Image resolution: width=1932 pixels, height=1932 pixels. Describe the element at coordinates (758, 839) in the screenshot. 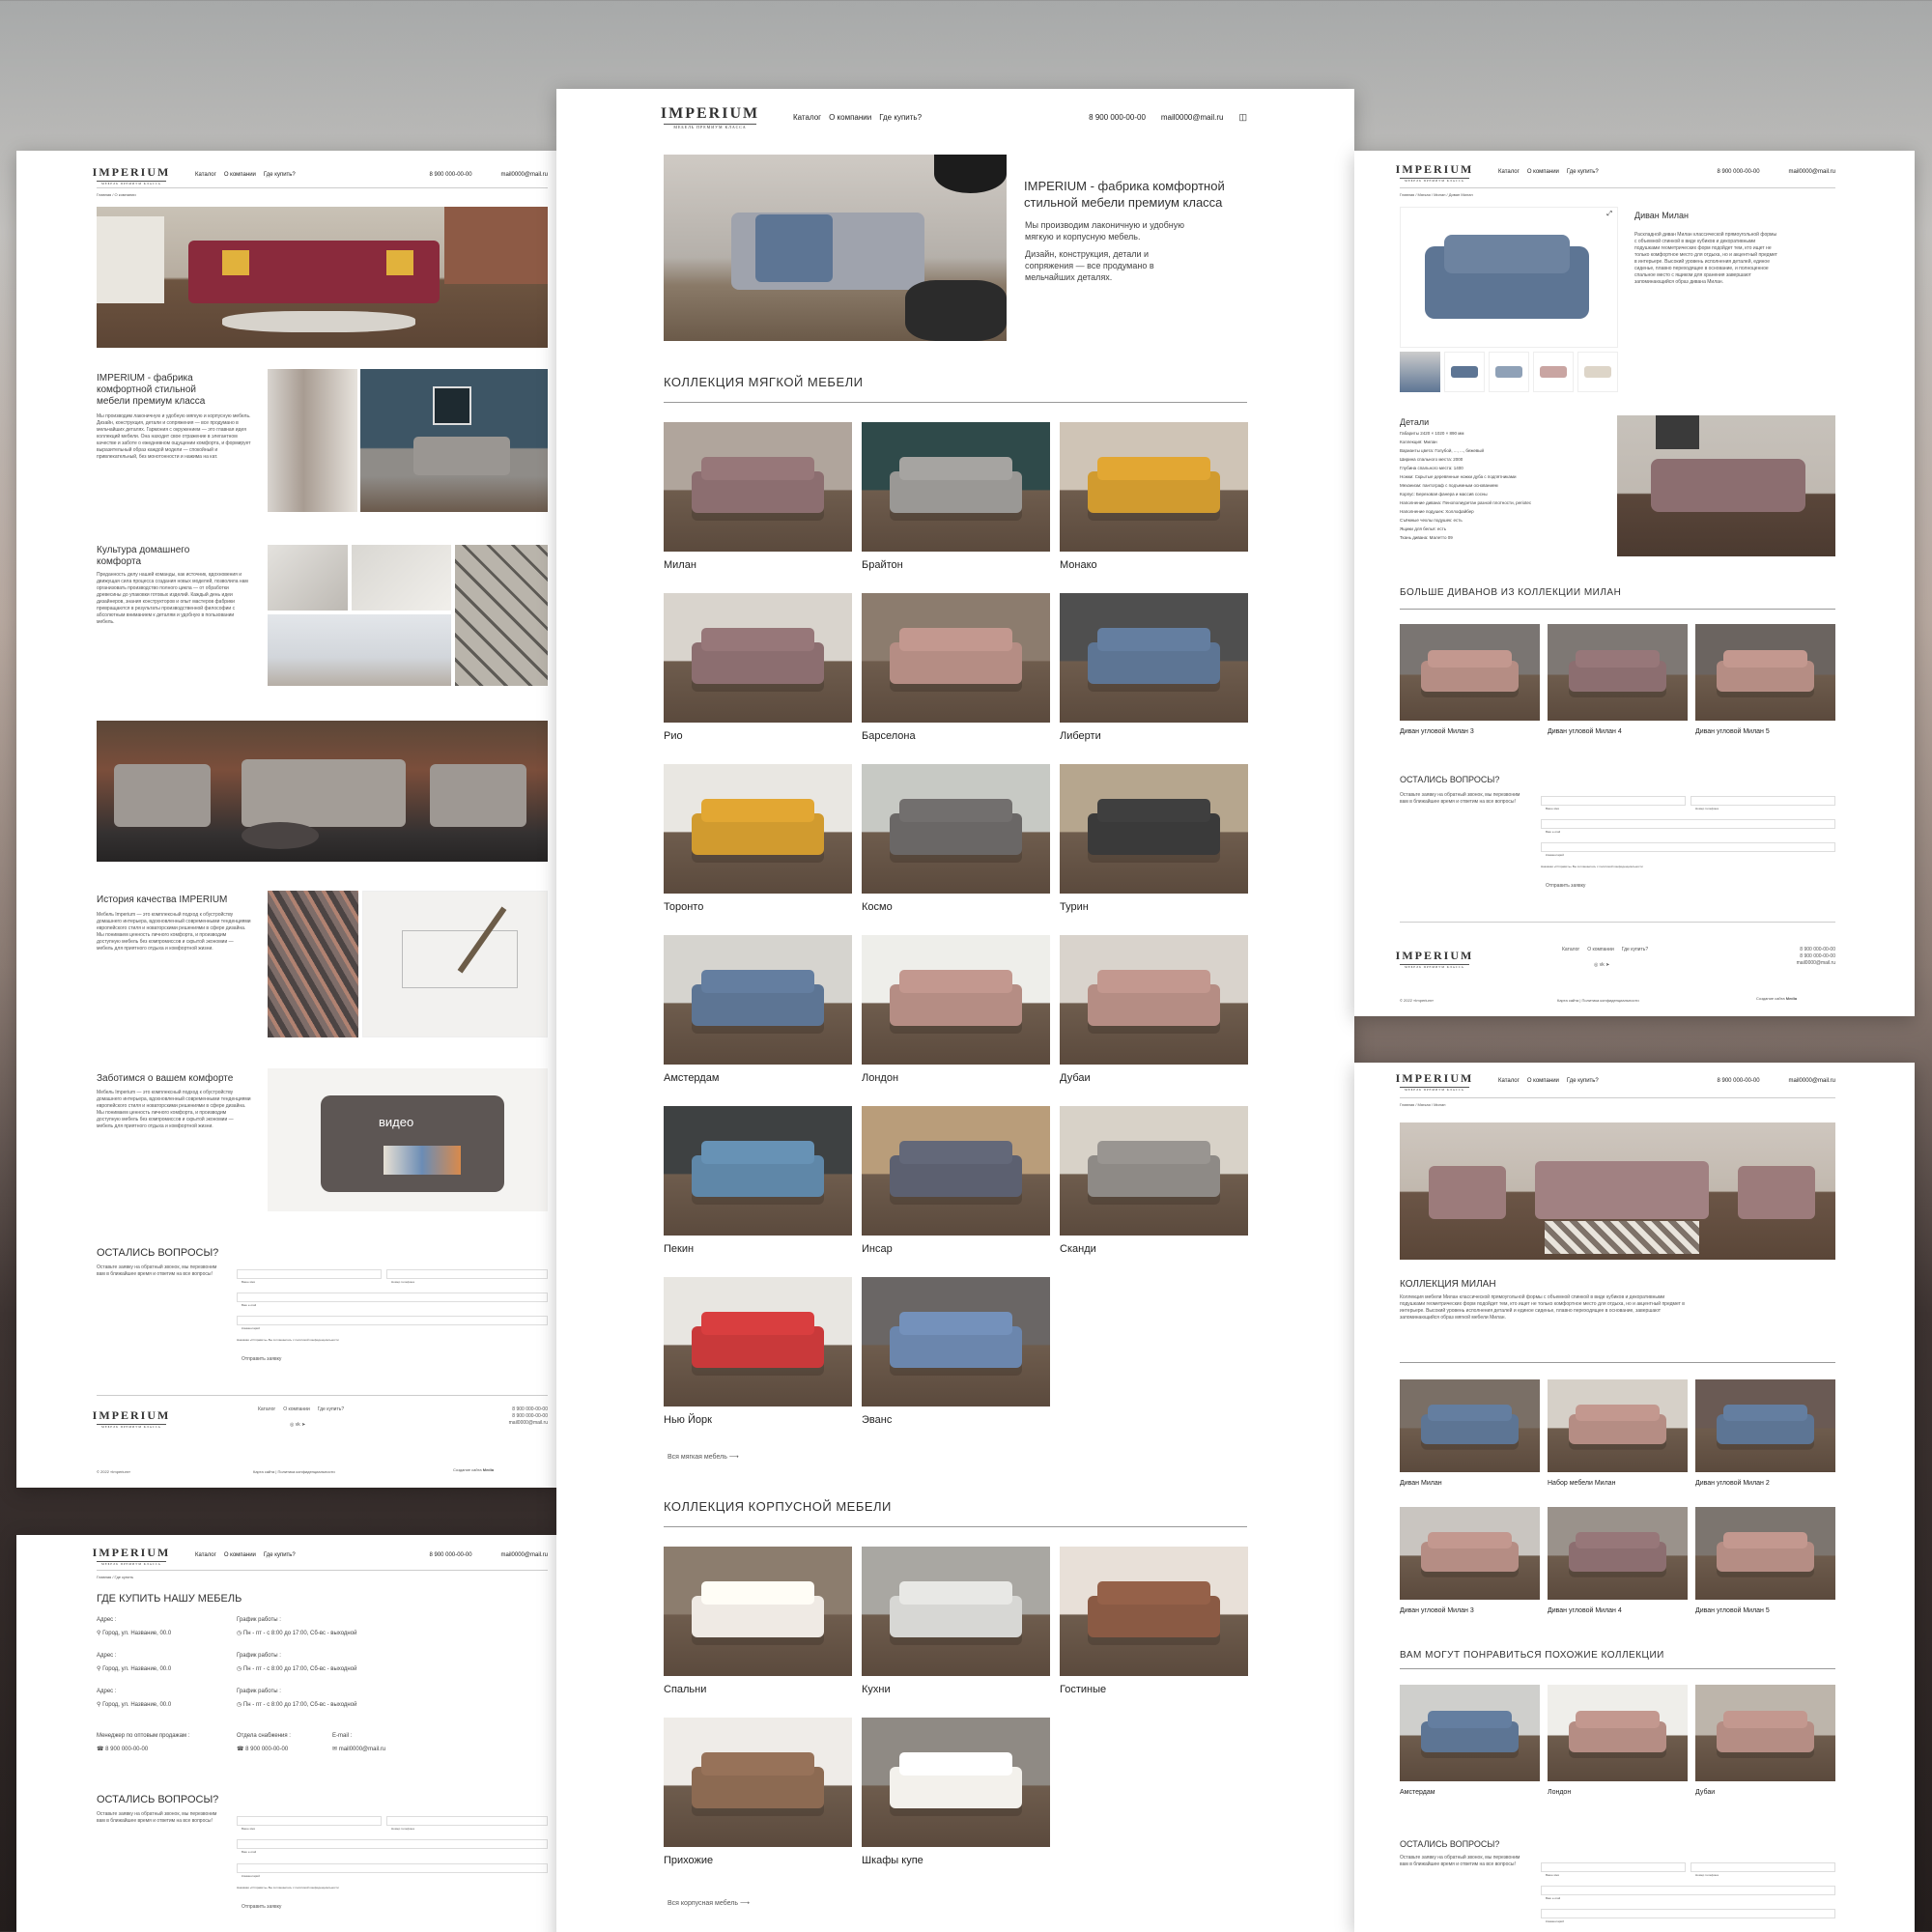

I see `product-card: Торонто` at that location.